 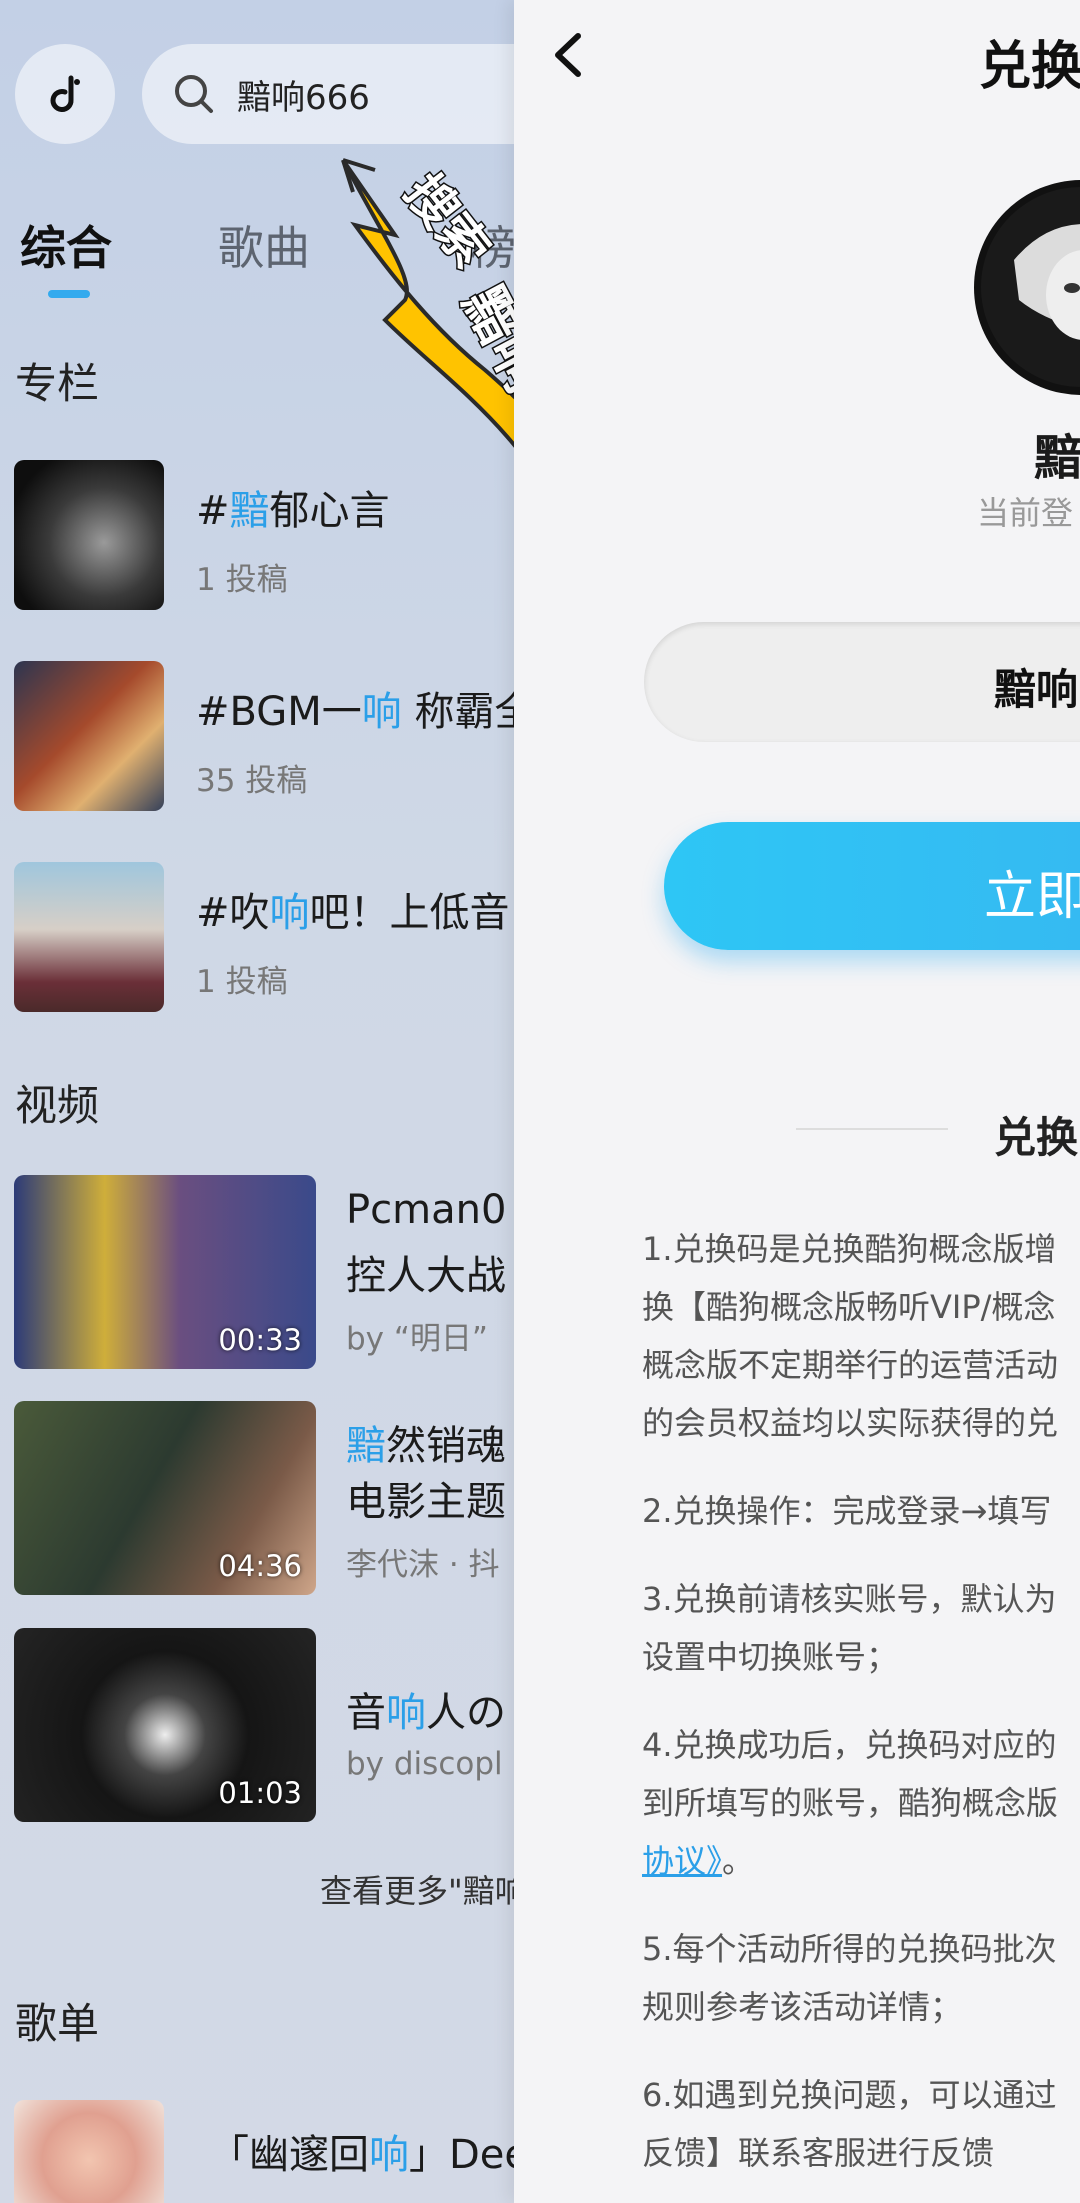 I want to click on playlist-cover, so click(x=89, y=2151).